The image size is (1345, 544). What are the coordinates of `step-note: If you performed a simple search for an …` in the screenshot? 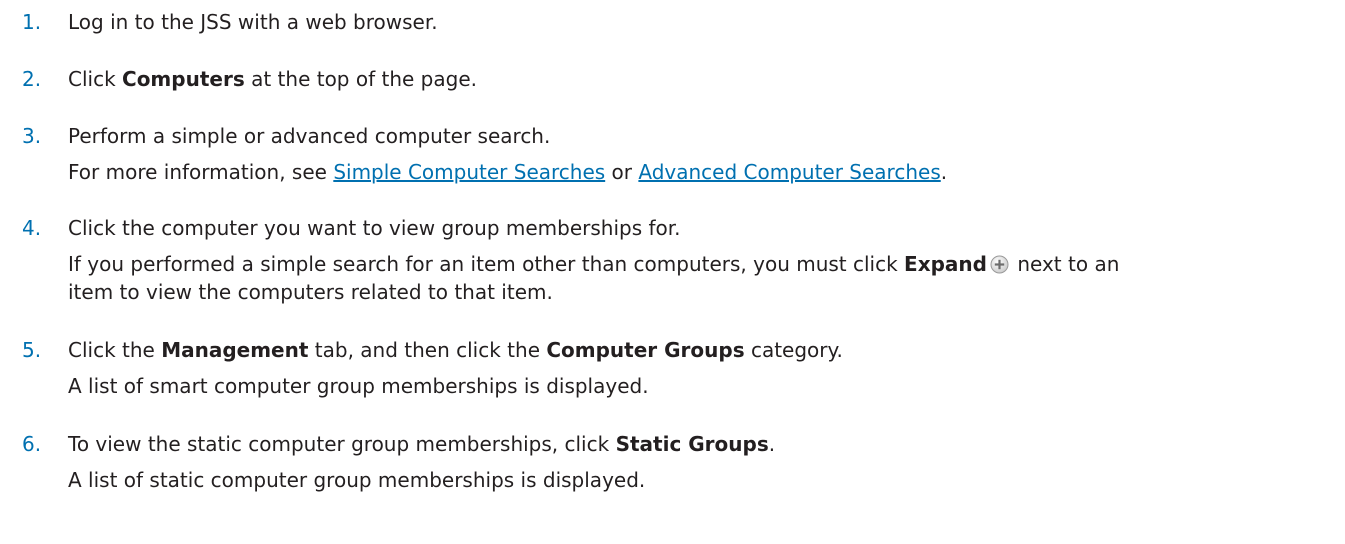 It's located at (598, 278).